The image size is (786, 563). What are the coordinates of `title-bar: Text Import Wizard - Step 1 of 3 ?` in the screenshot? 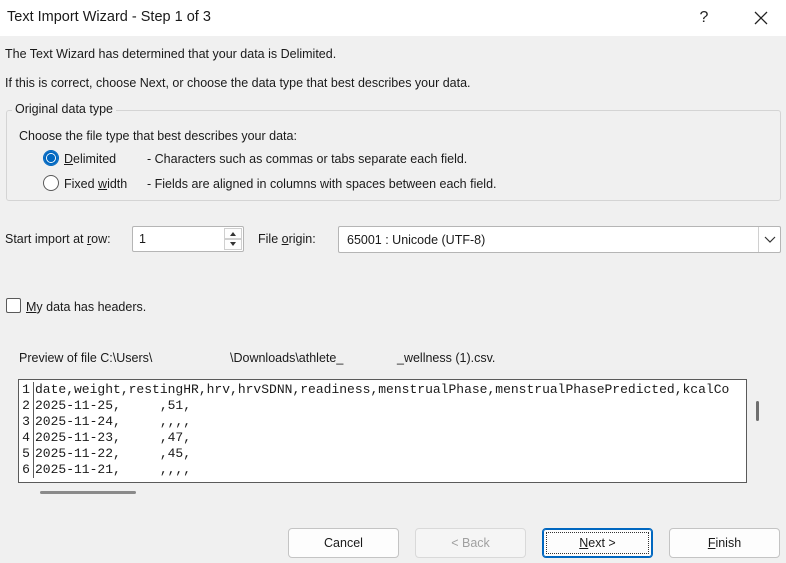 It's located at (393, 18).